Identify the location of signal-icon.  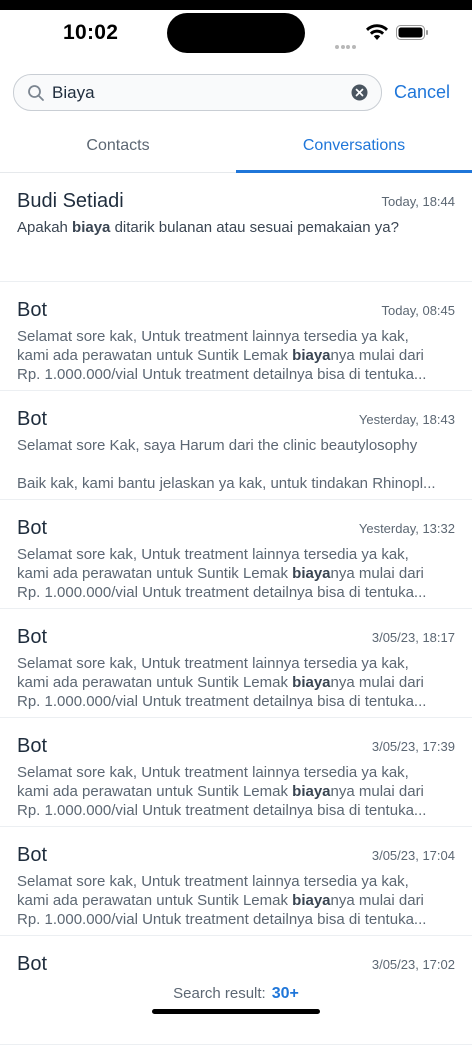
(346, 45).